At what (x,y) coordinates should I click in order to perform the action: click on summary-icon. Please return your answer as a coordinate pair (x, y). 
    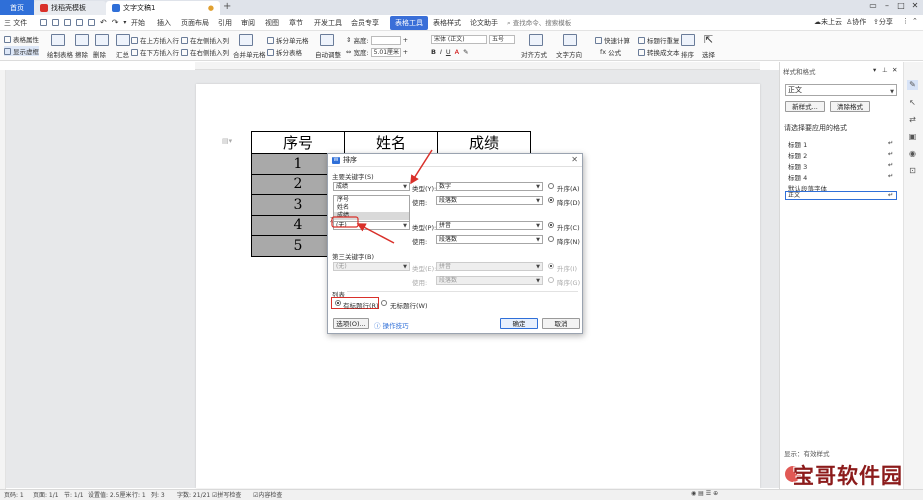
    Looking at the image, I should click on (123, 40).